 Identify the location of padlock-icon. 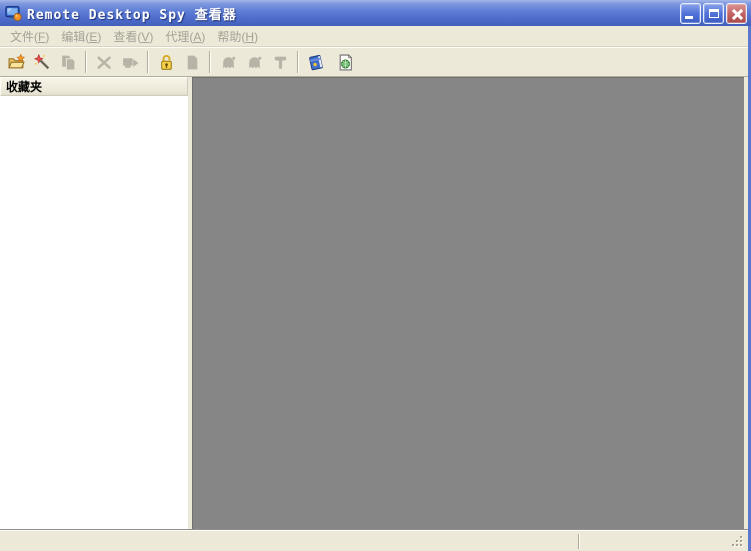
(166, 62).